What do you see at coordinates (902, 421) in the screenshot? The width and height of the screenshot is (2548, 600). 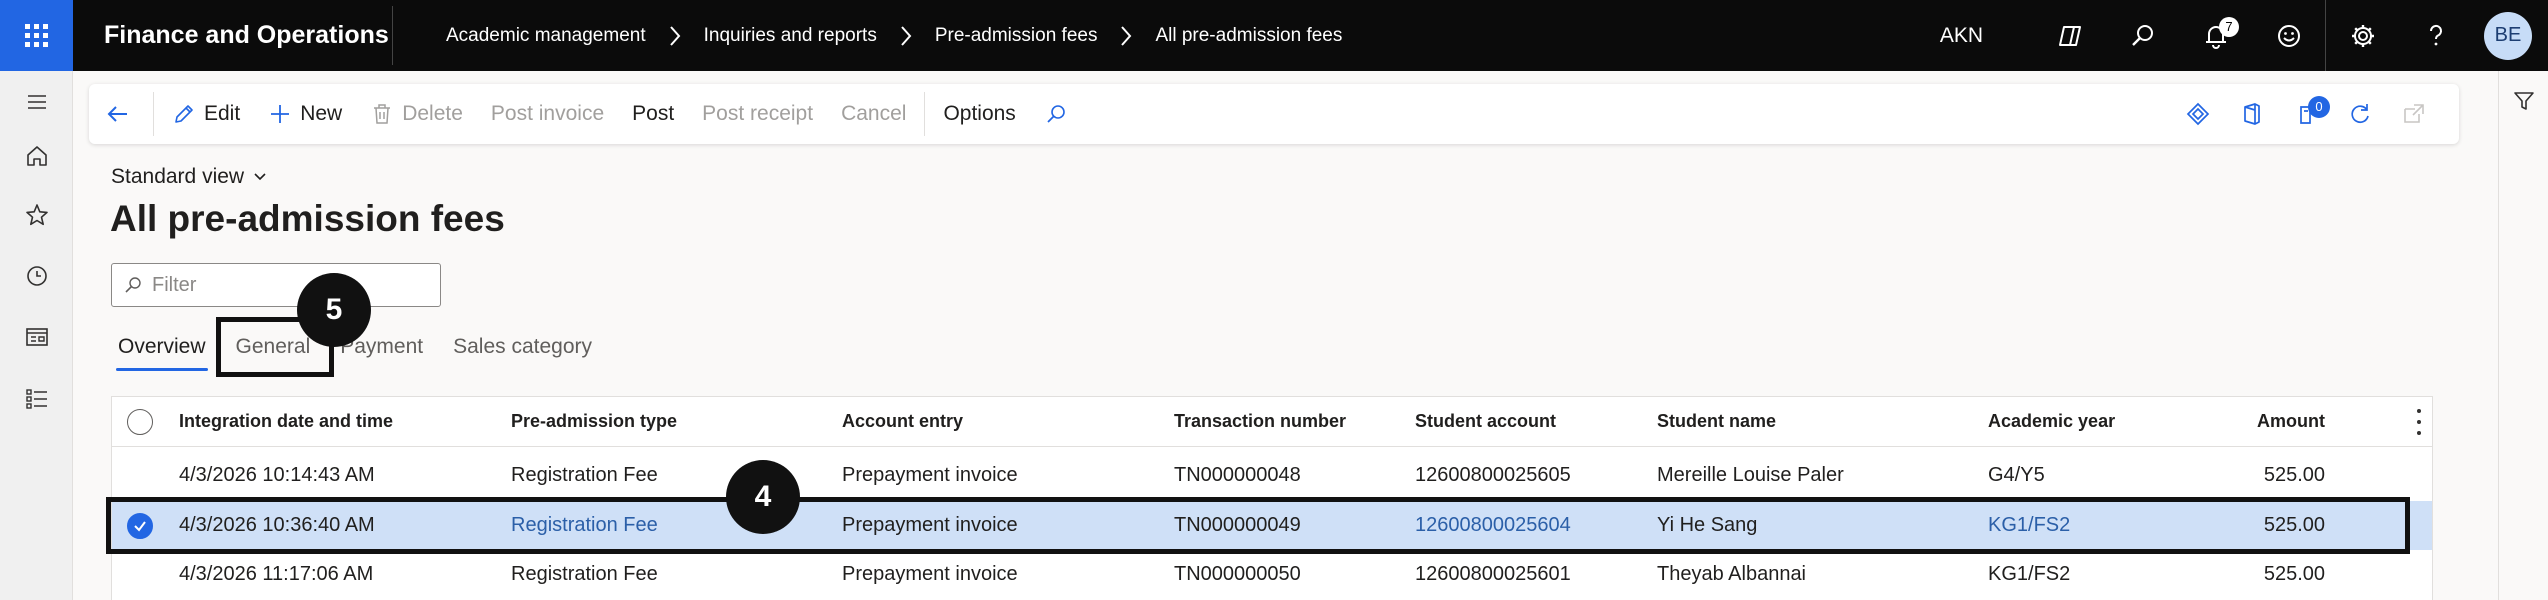 I see `column-header-account-entry: Account entry` at bounding box center [902, 421].